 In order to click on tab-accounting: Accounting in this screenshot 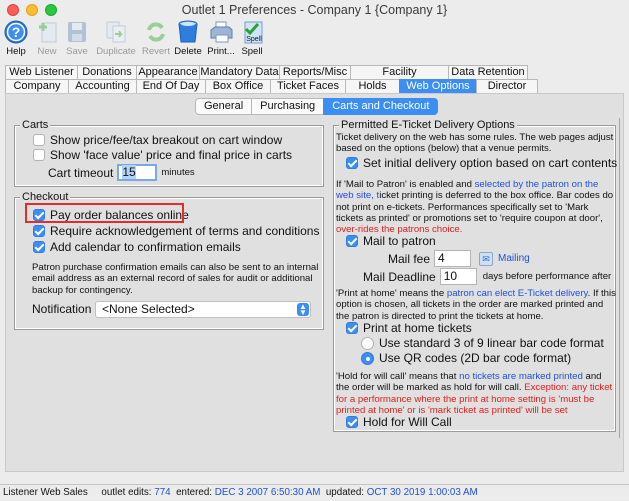, I will do `click(102, 86)`.